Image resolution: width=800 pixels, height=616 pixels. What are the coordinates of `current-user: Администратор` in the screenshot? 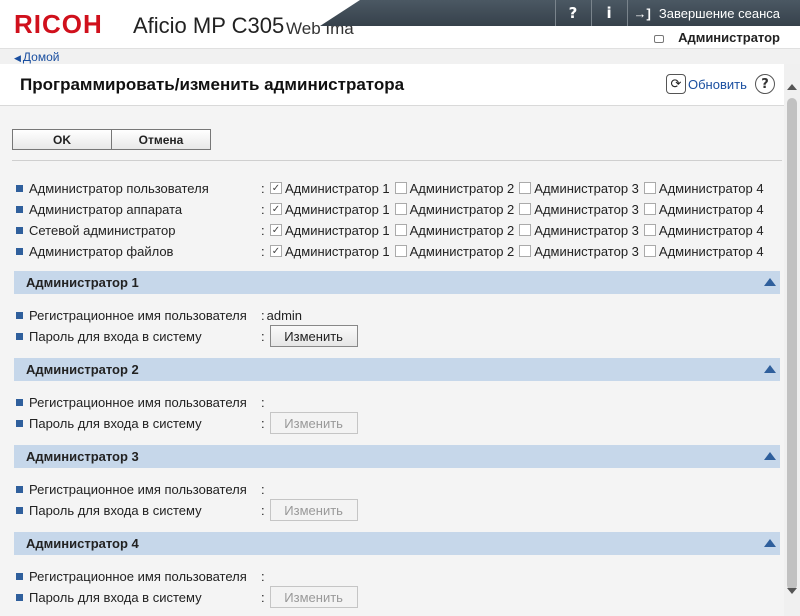 It's located at (717, 37).